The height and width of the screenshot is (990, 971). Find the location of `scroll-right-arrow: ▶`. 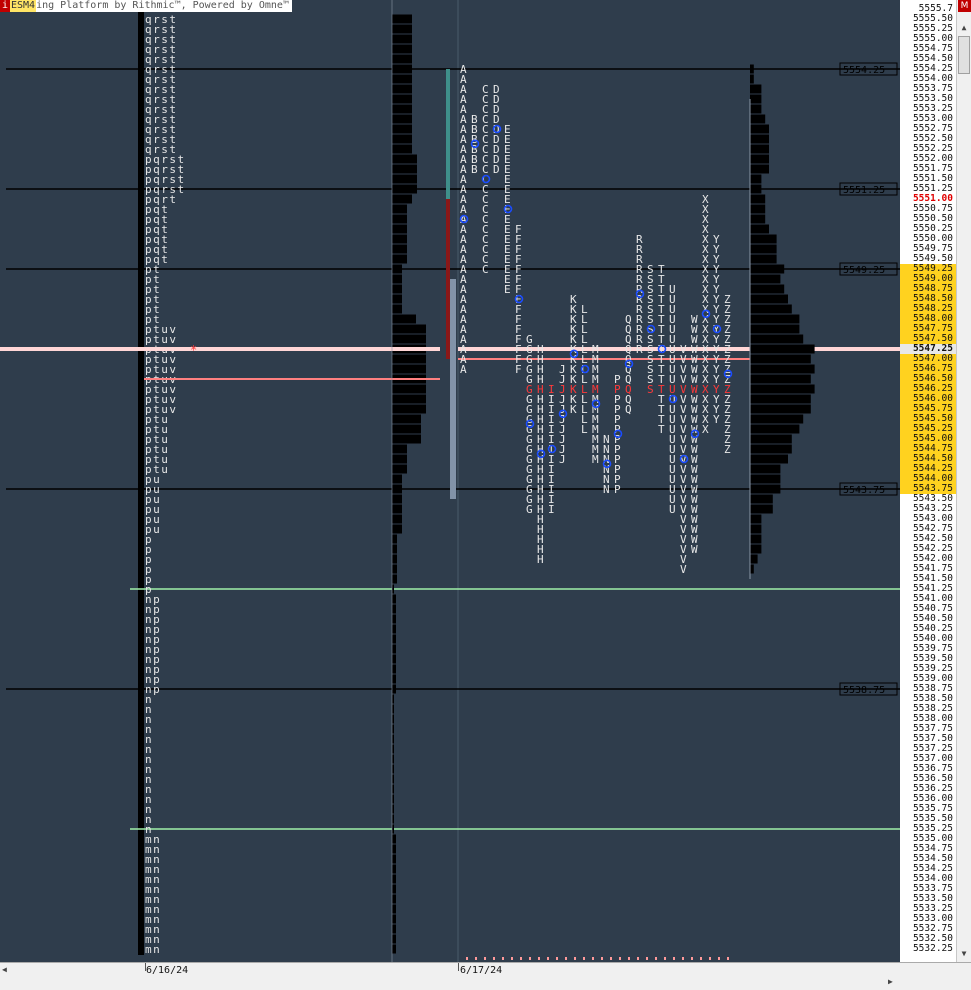

scroll-right-arrow: ▶ is located at coordinates (890, 981).